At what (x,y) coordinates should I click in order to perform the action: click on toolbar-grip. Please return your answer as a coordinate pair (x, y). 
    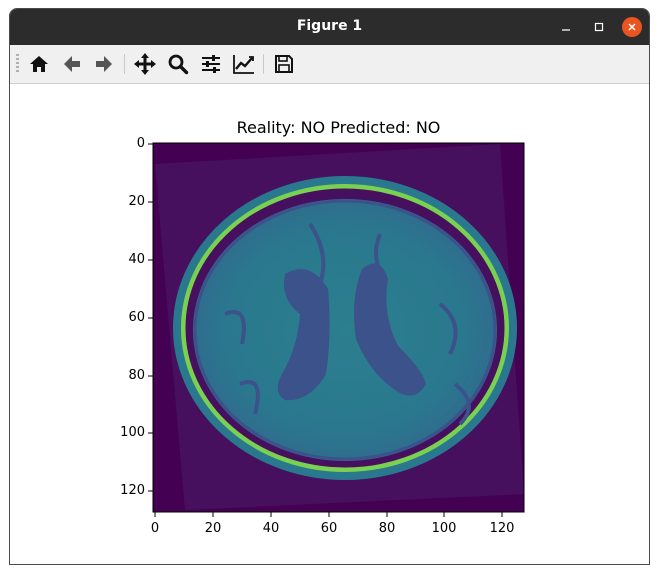
    Looking at the image, I should click on (17, 64).